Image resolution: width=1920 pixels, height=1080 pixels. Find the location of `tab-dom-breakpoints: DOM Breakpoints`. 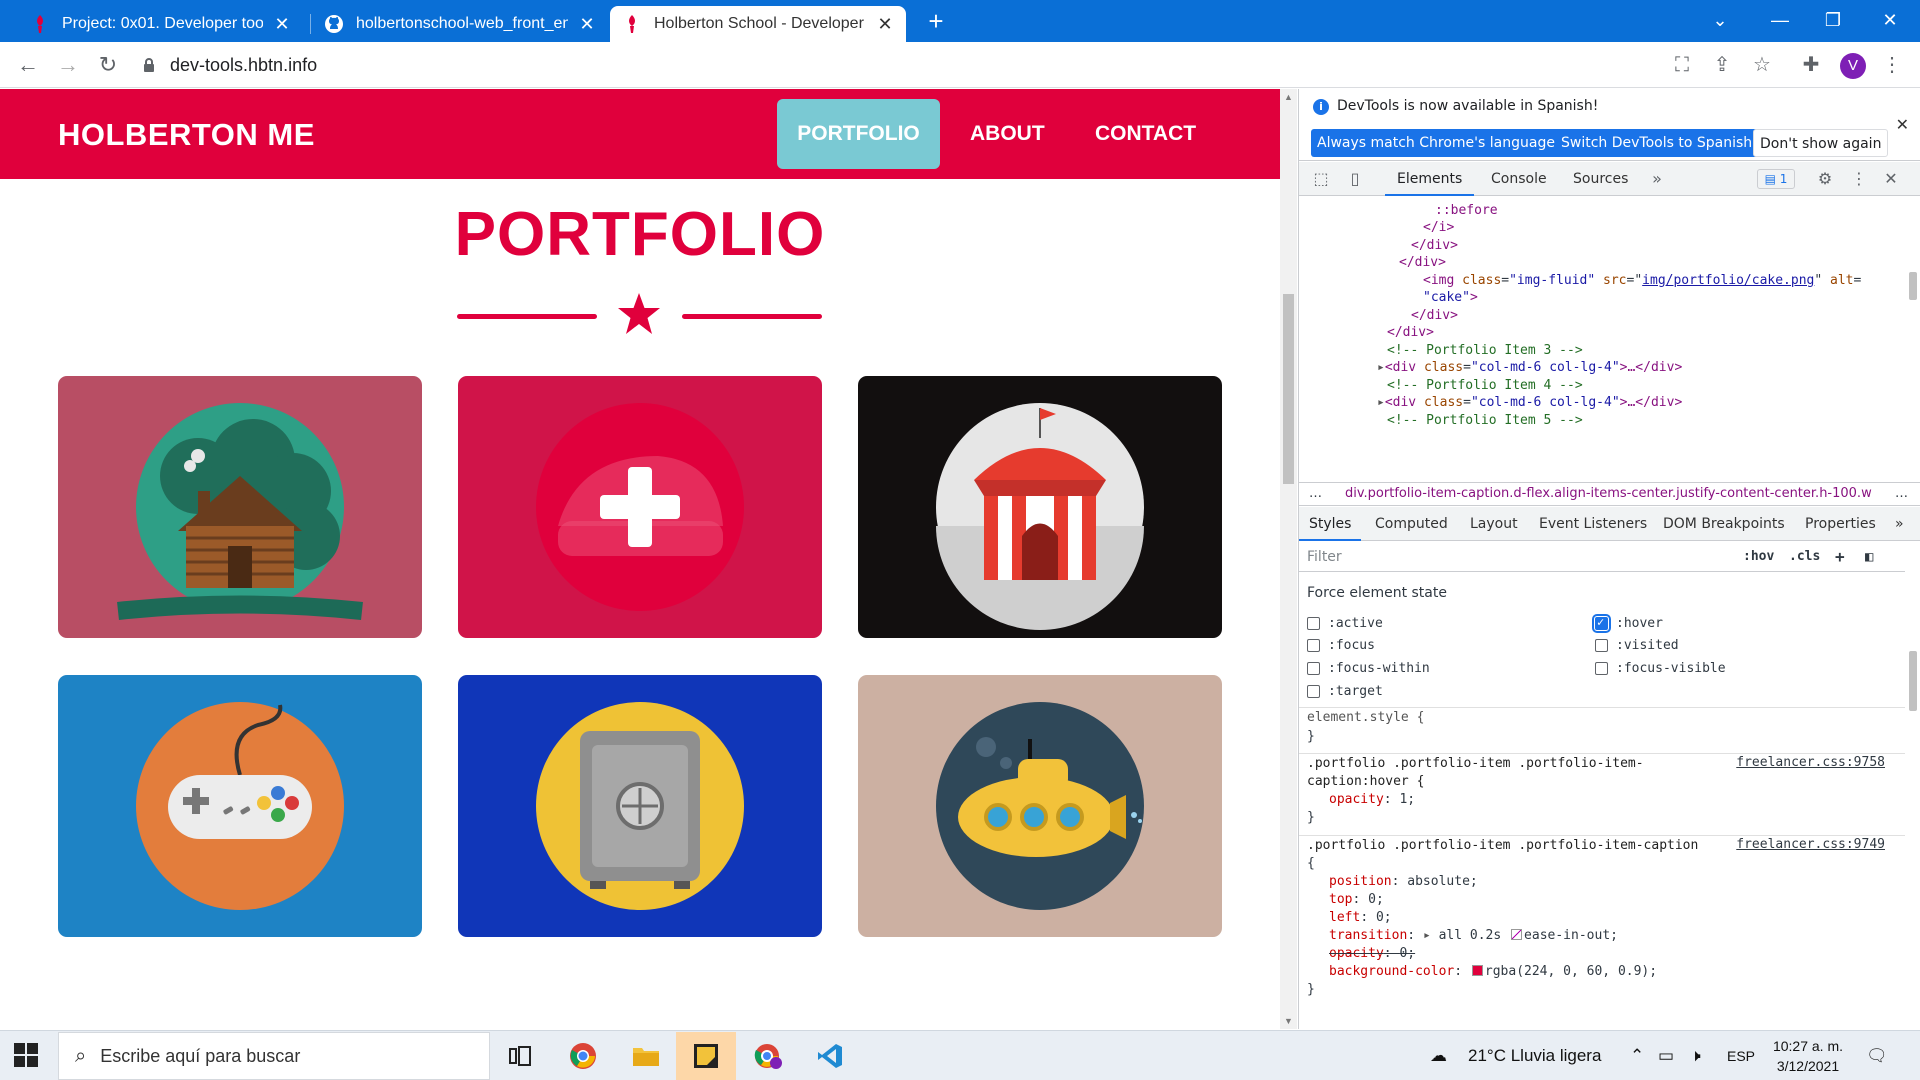

tab-dom-breakpoints: DOM Breakpoints is located at coordinates (1724, 524).